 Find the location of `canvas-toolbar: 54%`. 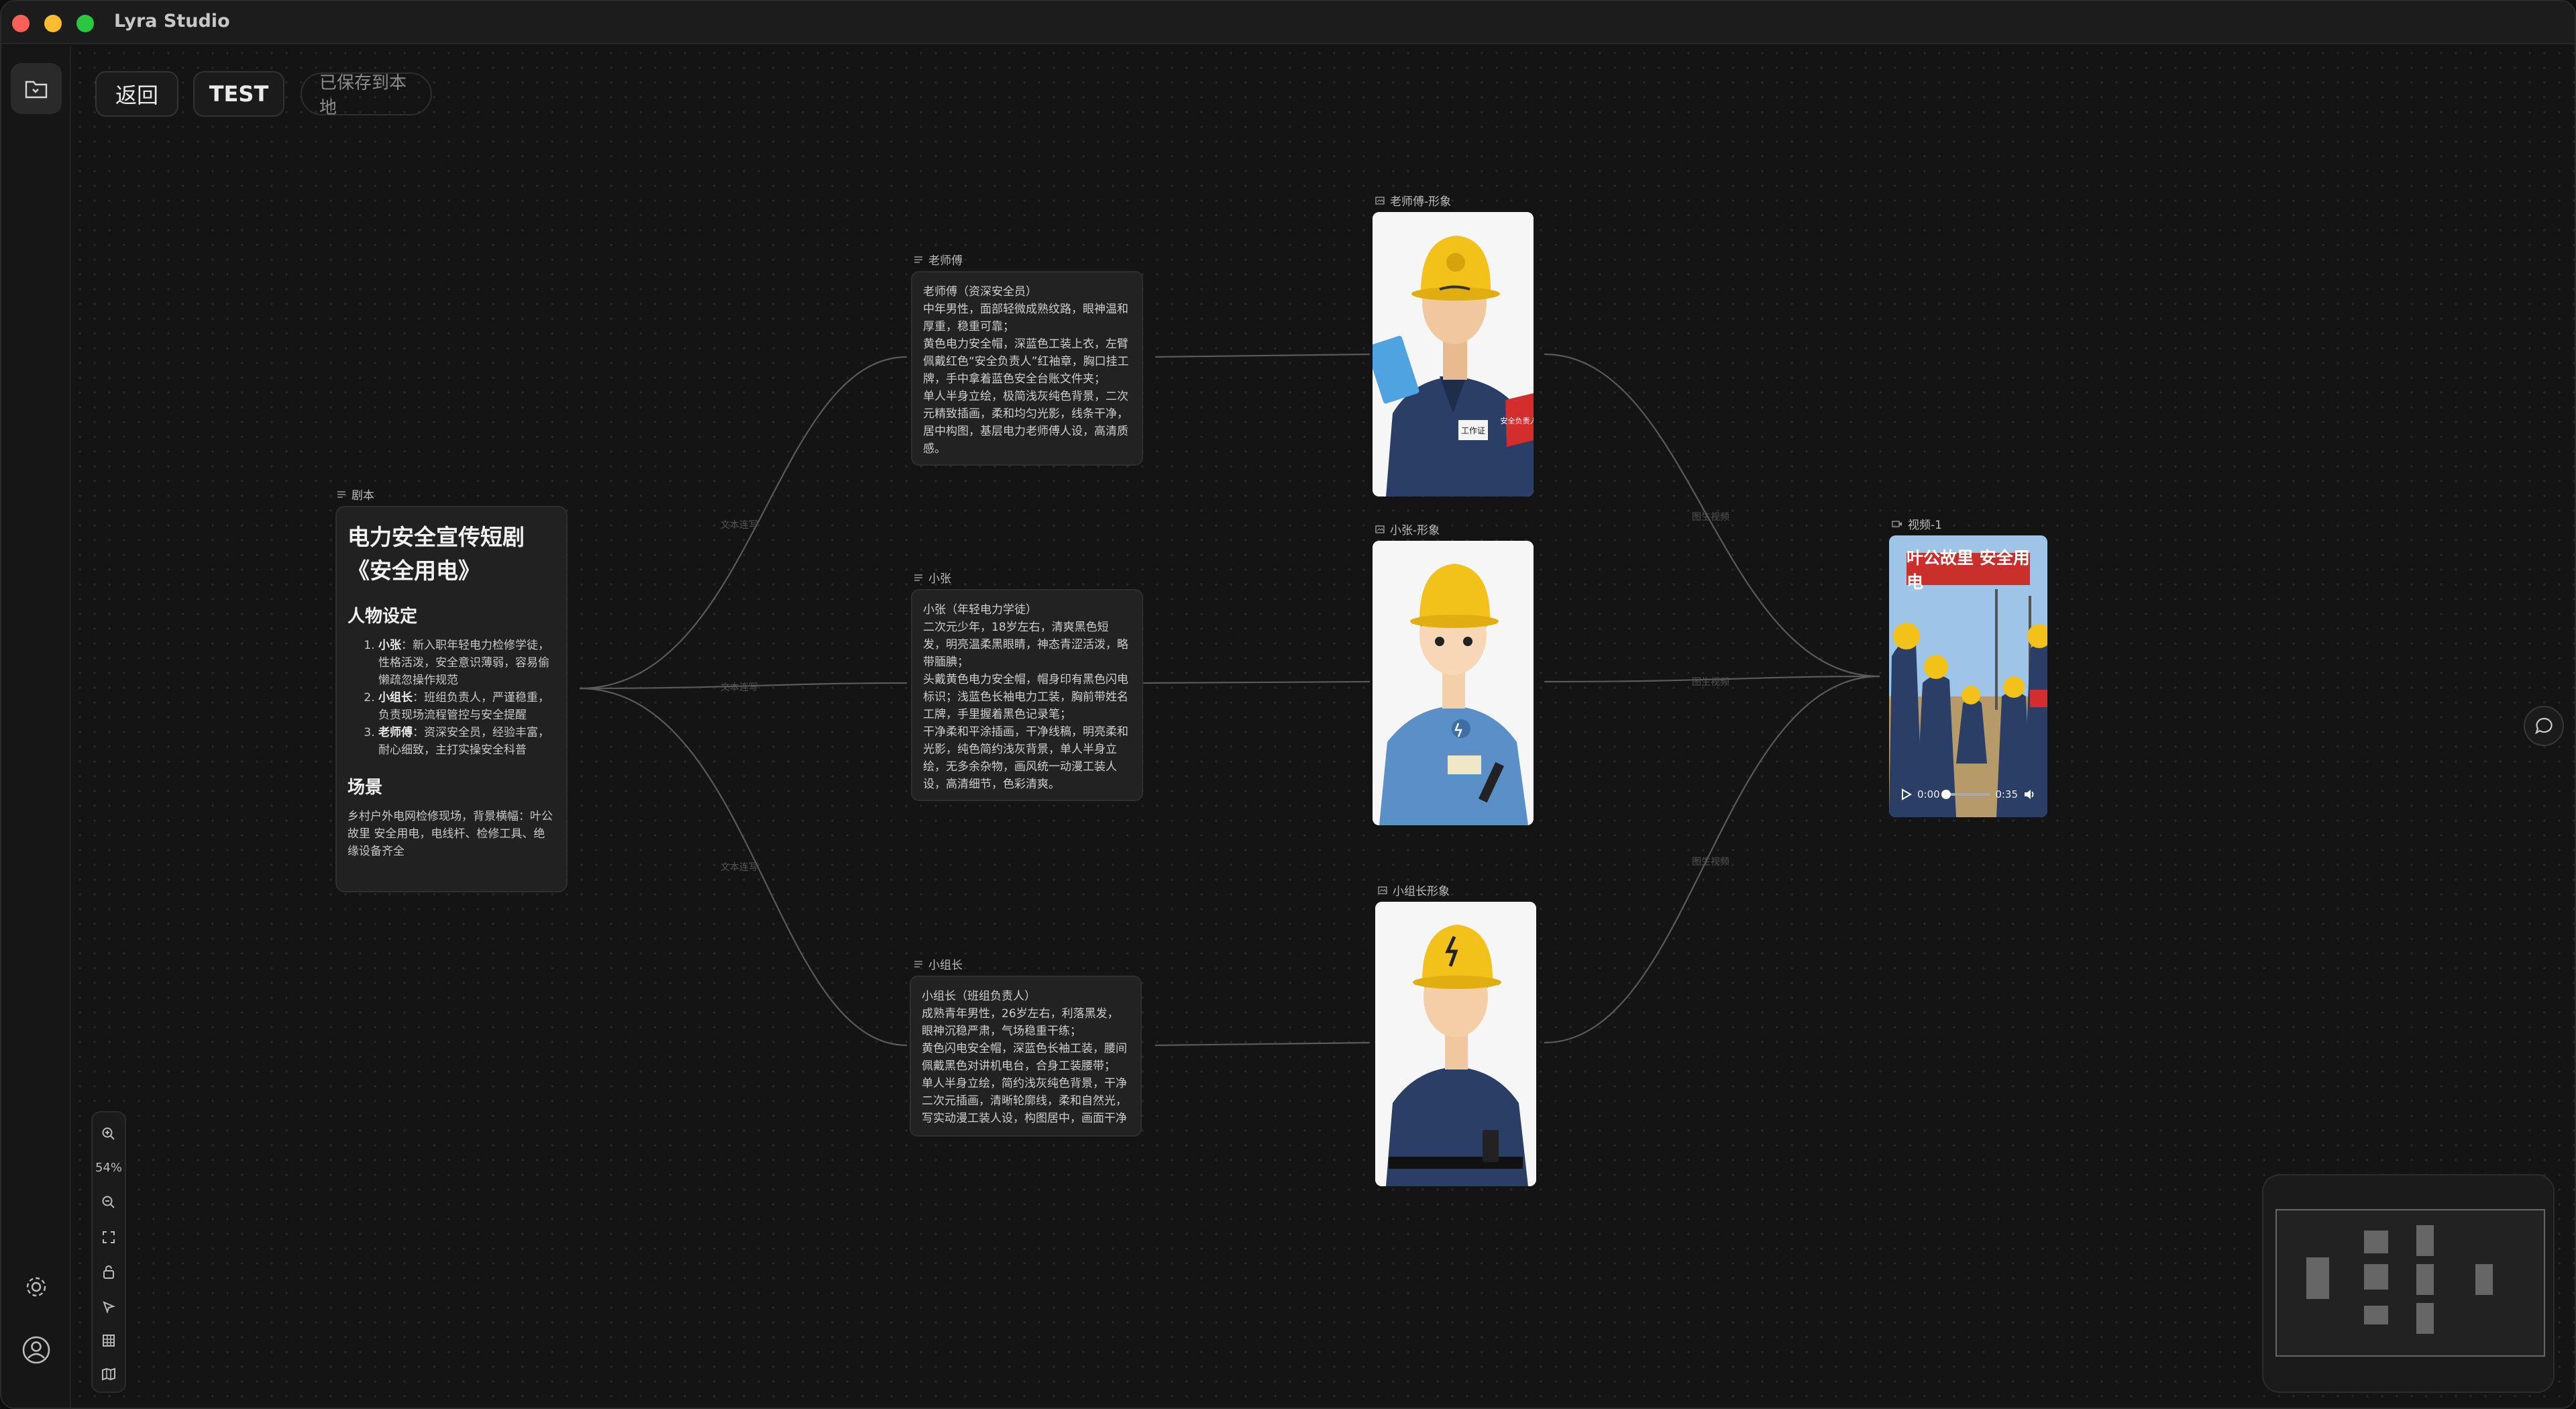

canvas-toolbar: 54% is located at coordinates (108, 1252).